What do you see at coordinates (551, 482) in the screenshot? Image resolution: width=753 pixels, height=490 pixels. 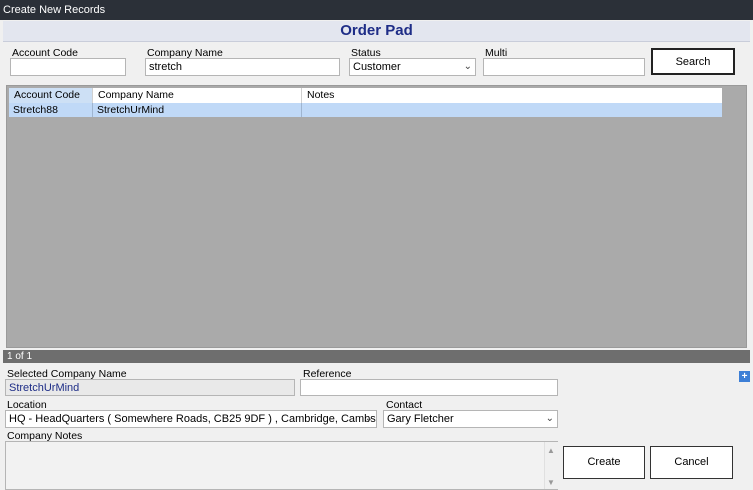 I see `scroll-down-icon: ▼` at bounding box center [551, 482].